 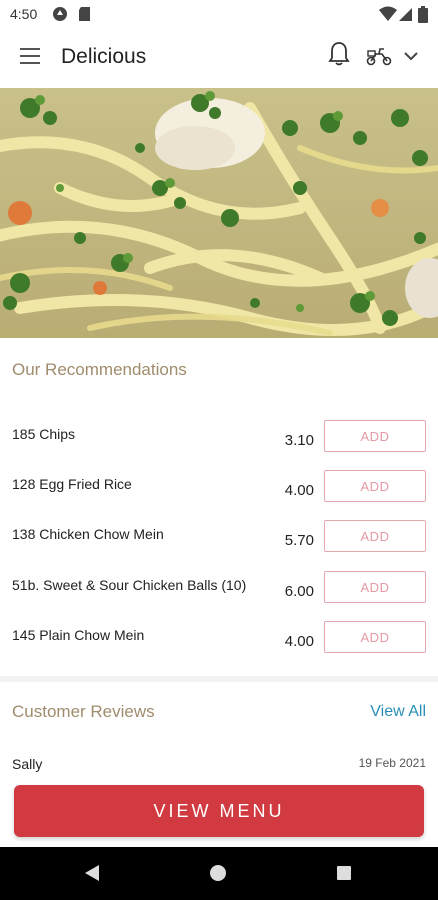 What do you see at coordinates (423, 14) in the screenshot?
I see `battery-icon` at bounding box center [423, 14].